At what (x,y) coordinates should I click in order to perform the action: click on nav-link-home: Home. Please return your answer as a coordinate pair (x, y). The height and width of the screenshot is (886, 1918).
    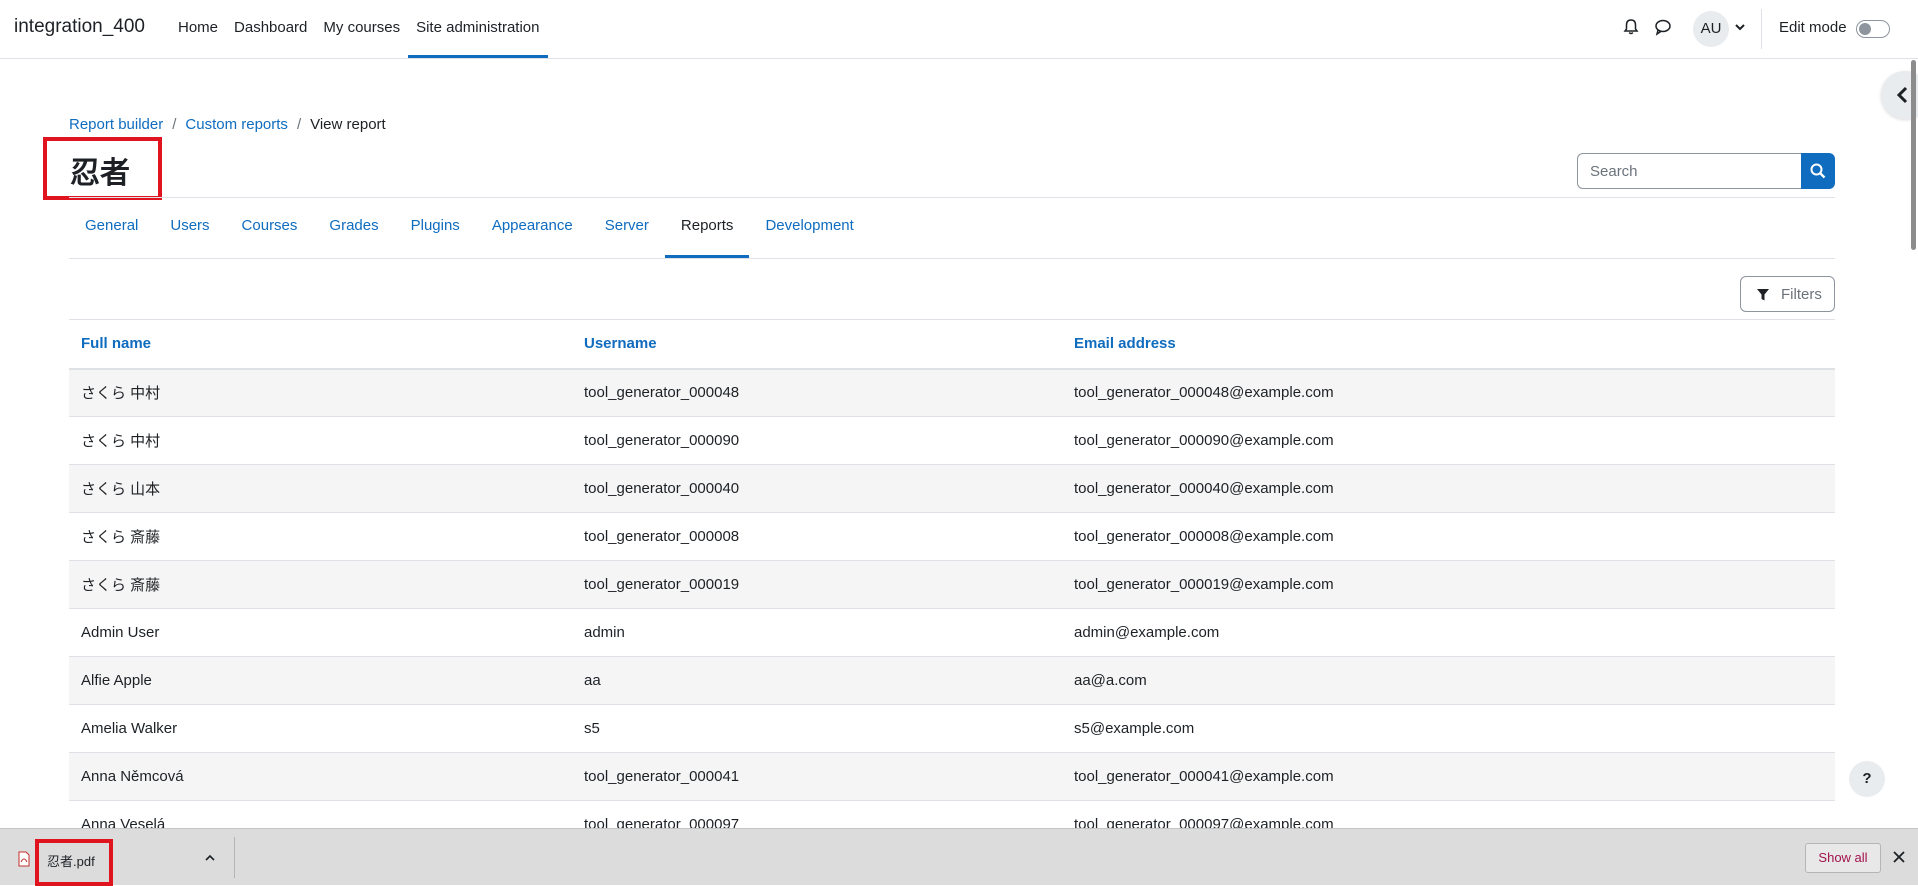
    Looking at the image, I should click on (198, 29).